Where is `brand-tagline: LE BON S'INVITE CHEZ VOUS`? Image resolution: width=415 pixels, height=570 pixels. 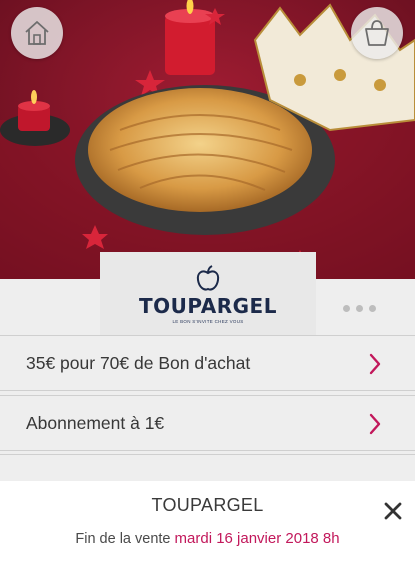 brand-tagline: LE BON S'INVITE CHEZ VOUS is located at coordinates (208, 321).